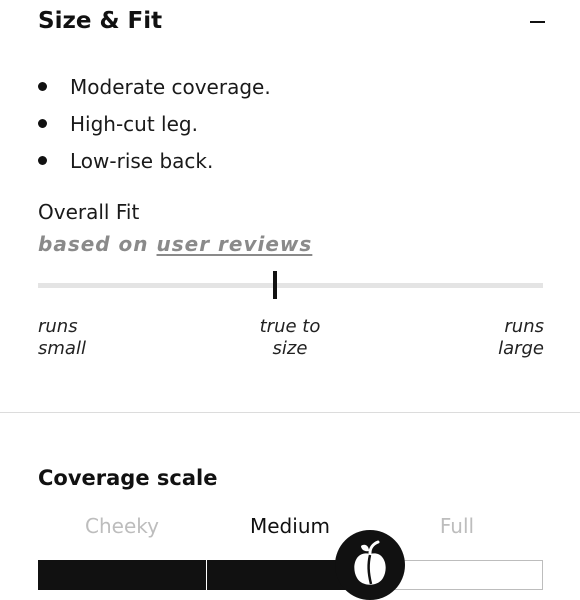 Image resolution: width=580 pixels, height=600 pixels. I want to click on user-reviews-link: user reviews, so click(235, 244).